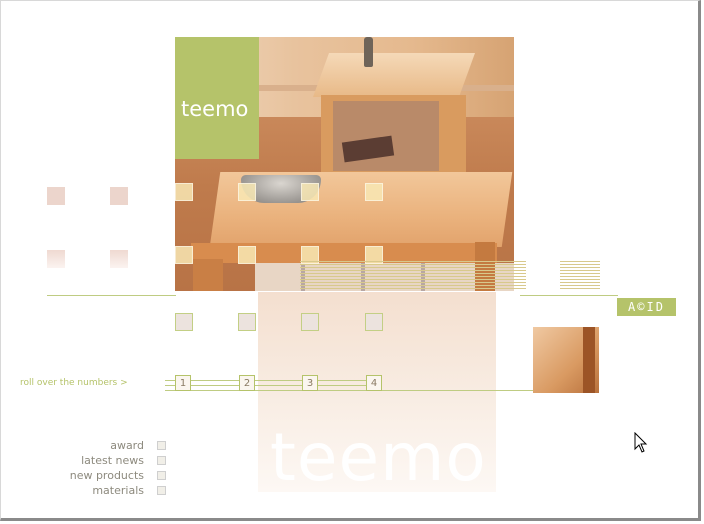  I want to click on menu-item-materials: materials, so click(118, 490).